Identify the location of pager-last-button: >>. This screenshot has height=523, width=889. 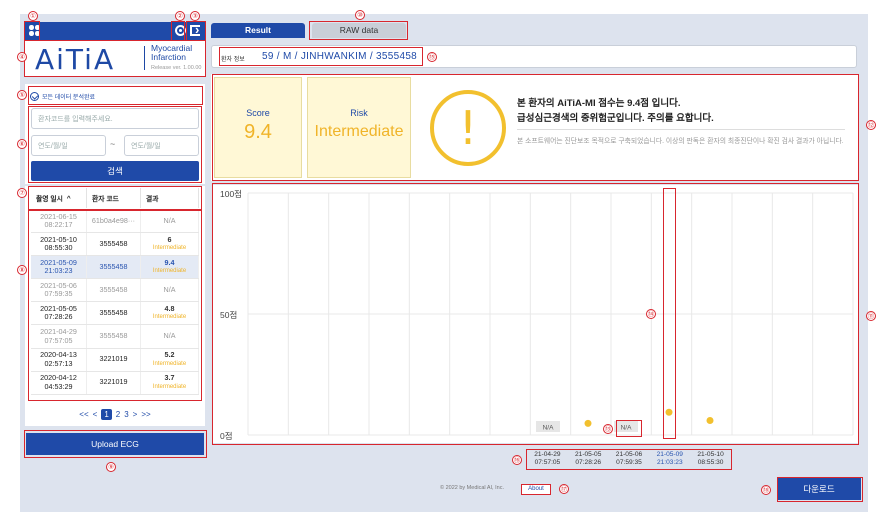
(145, 414).